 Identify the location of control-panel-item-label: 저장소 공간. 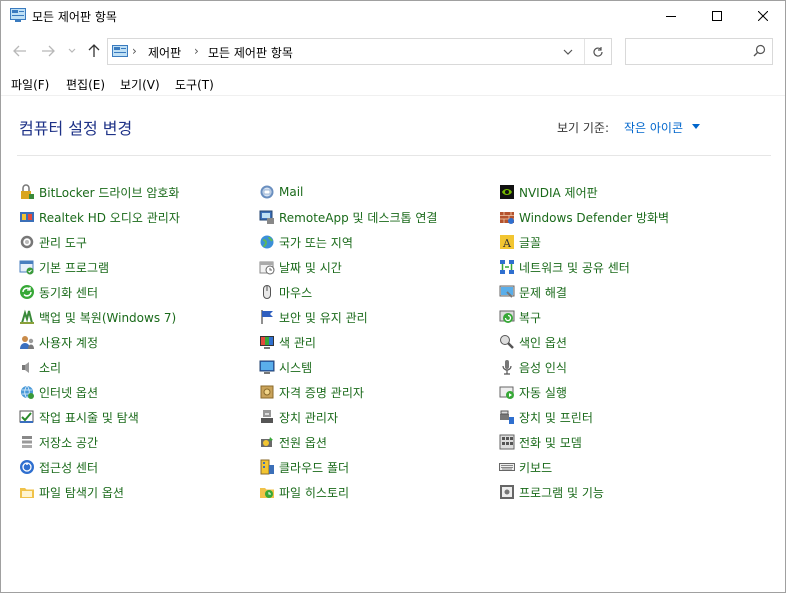
(68, 442).